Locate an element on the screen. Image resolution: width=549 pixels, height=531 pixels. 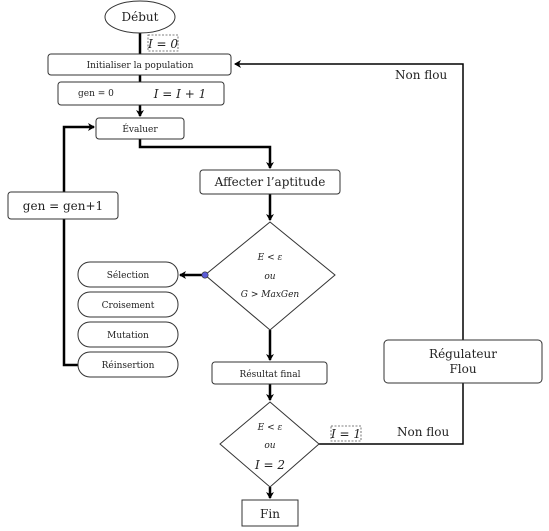
init-population-node: Initialiser la population is located at coordinates (139, 64).